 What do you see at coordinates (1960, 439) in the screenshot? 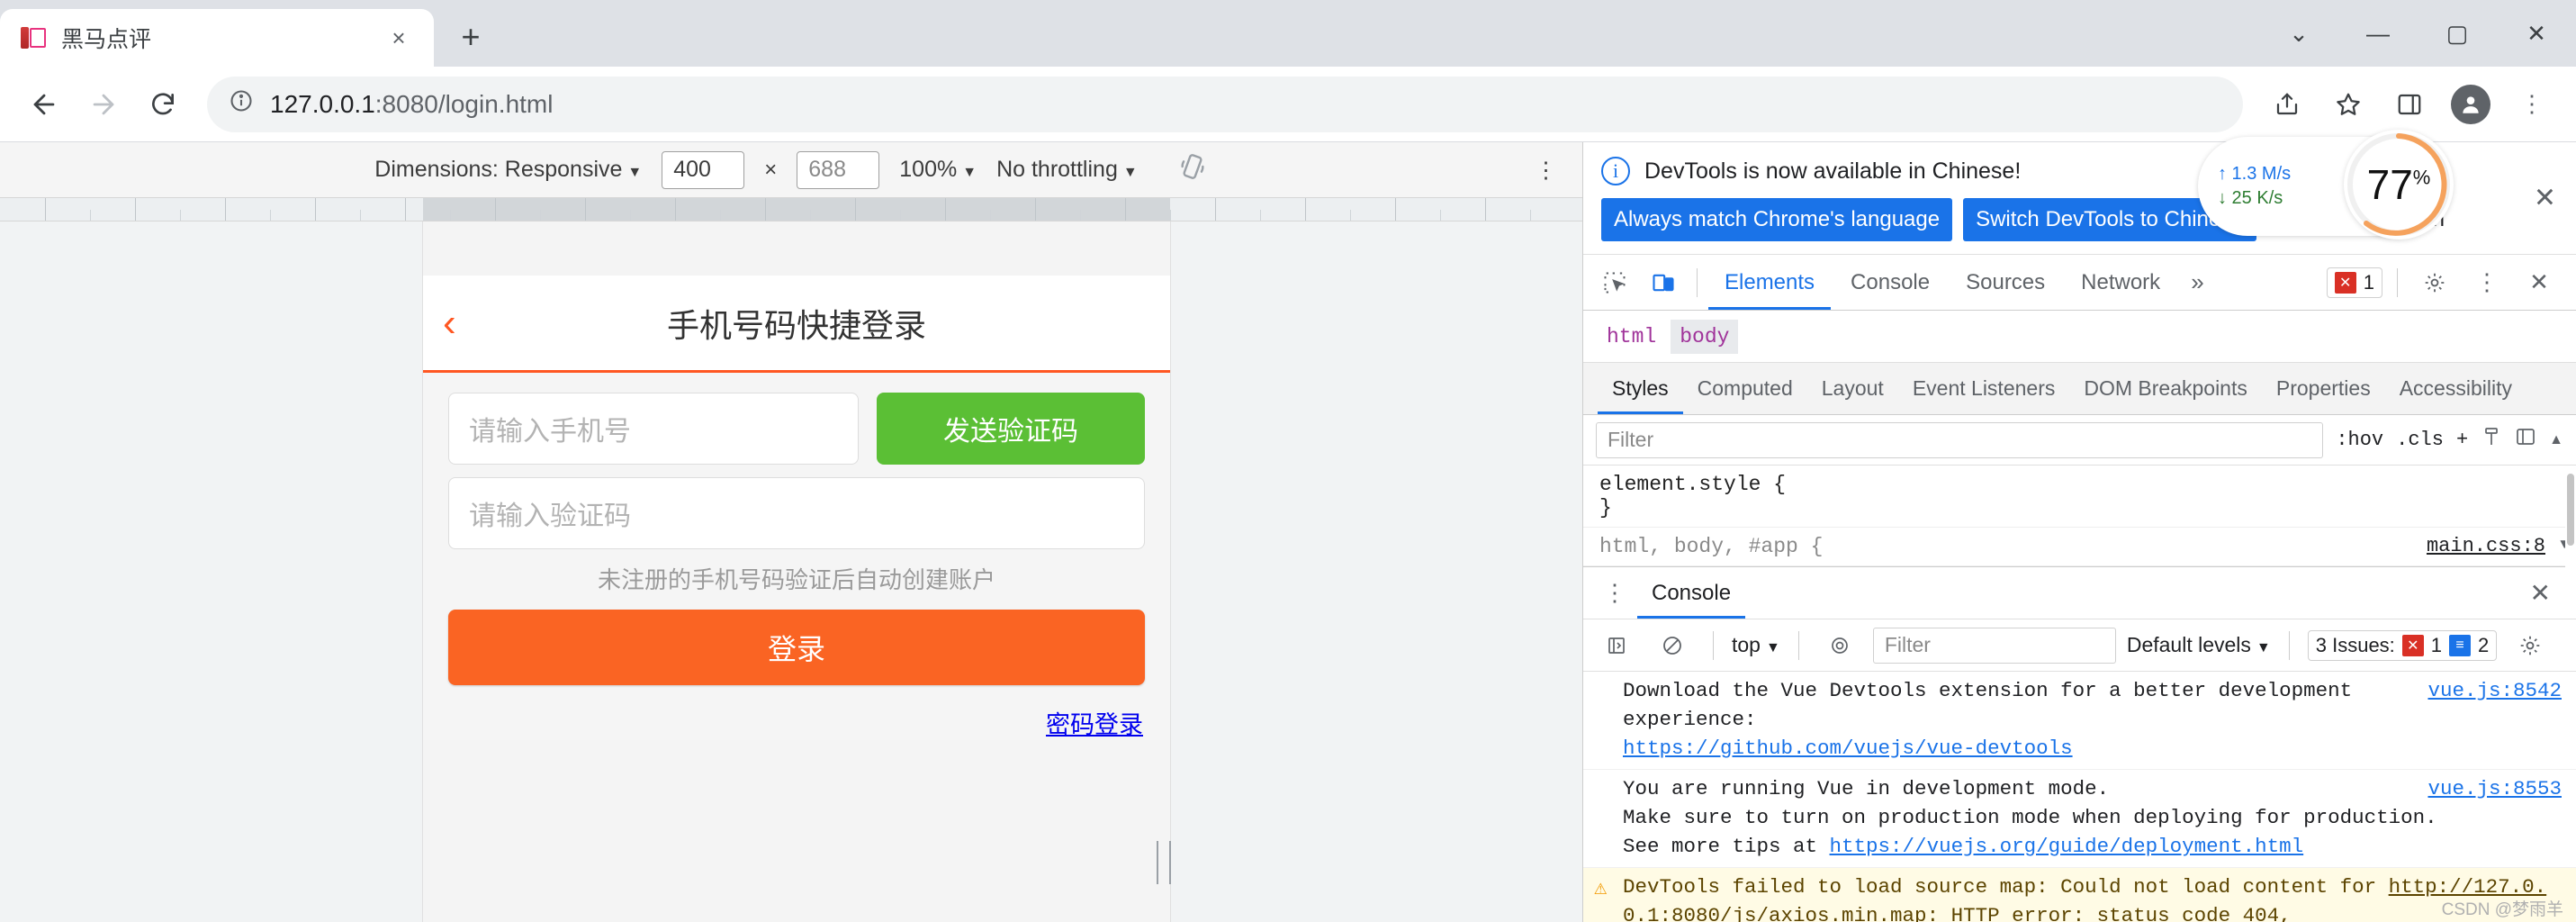
I see `styles-filter-input: Filter` at bounding box center [1960, 439].